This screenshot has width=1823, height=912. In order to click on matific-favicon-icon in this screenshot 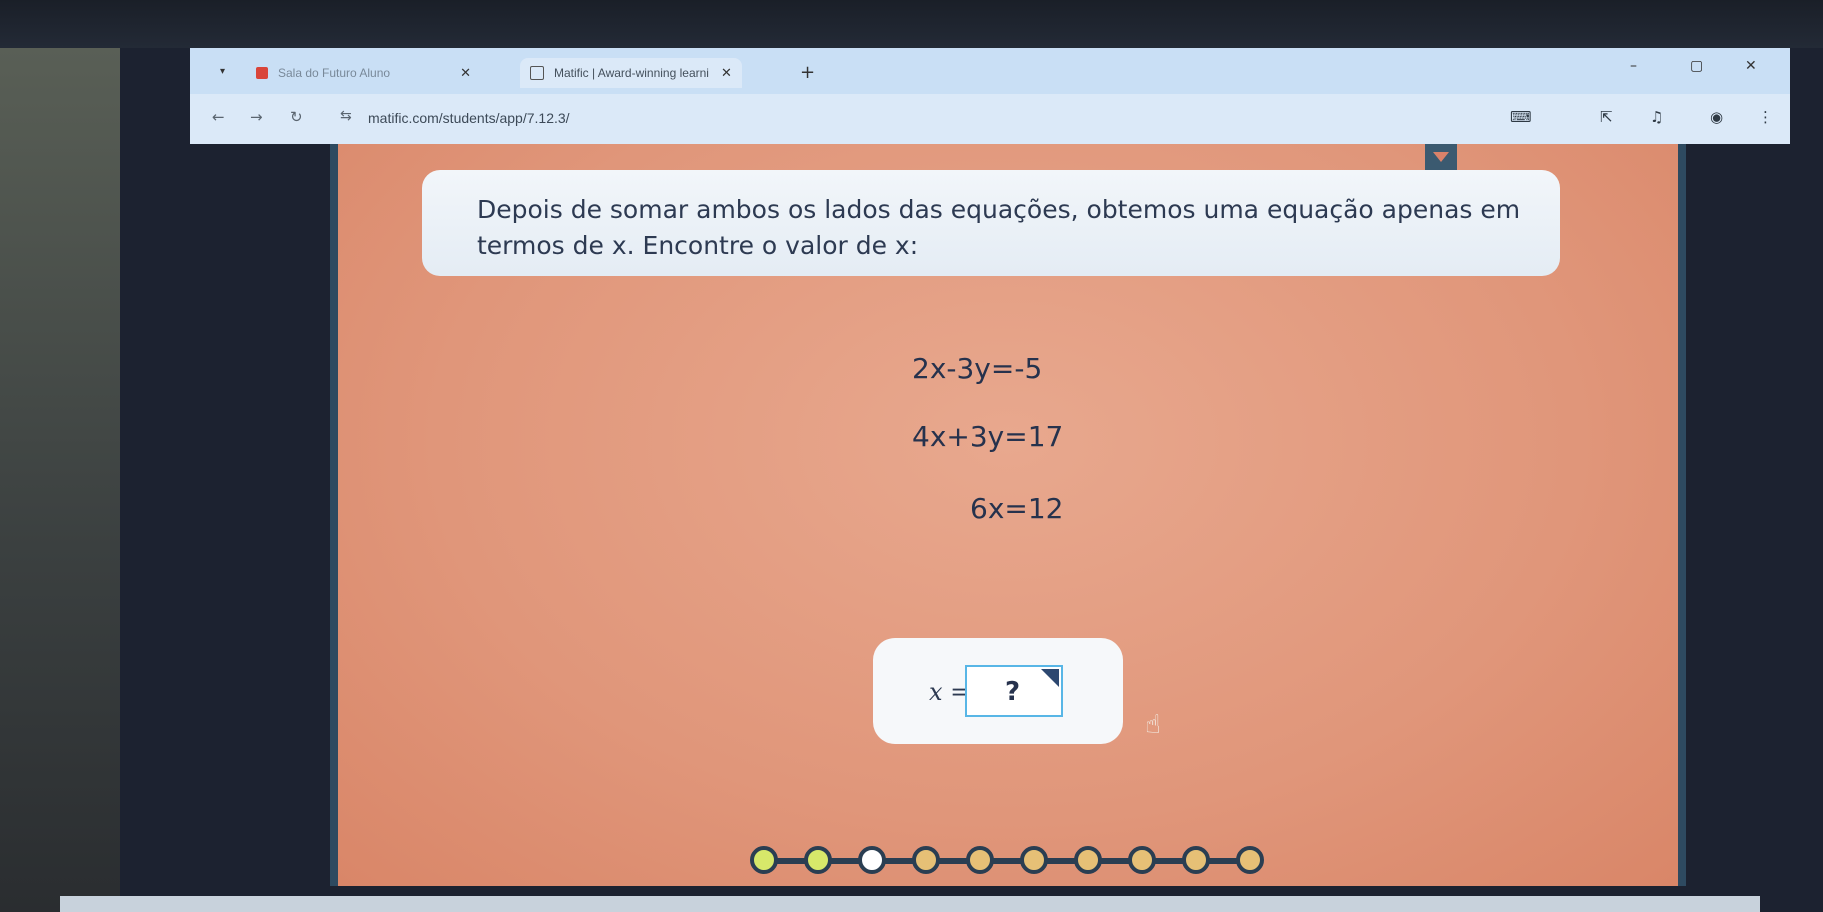, I will do `click(537, 73)`.